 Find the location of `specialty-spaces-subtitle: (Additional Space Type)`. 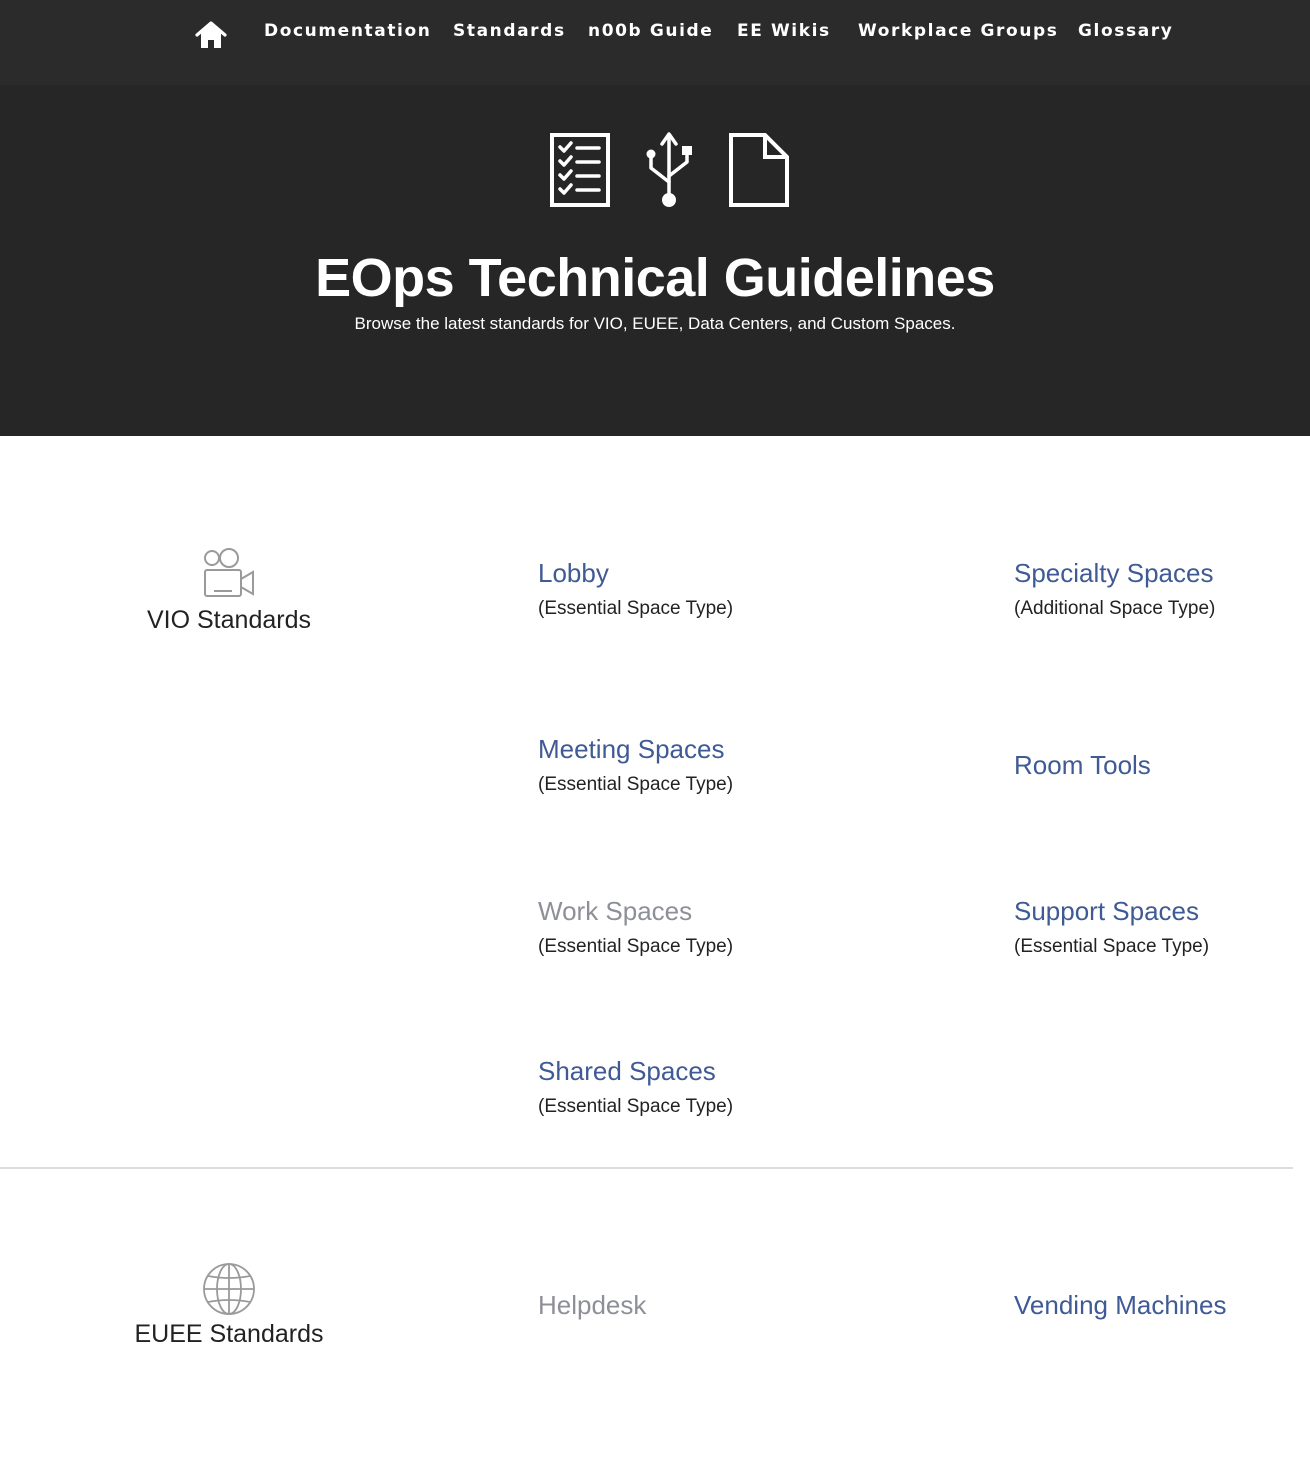

specialty-spaces-subtitle: (Additional Space Type) is located at coordinates (1115, 608).